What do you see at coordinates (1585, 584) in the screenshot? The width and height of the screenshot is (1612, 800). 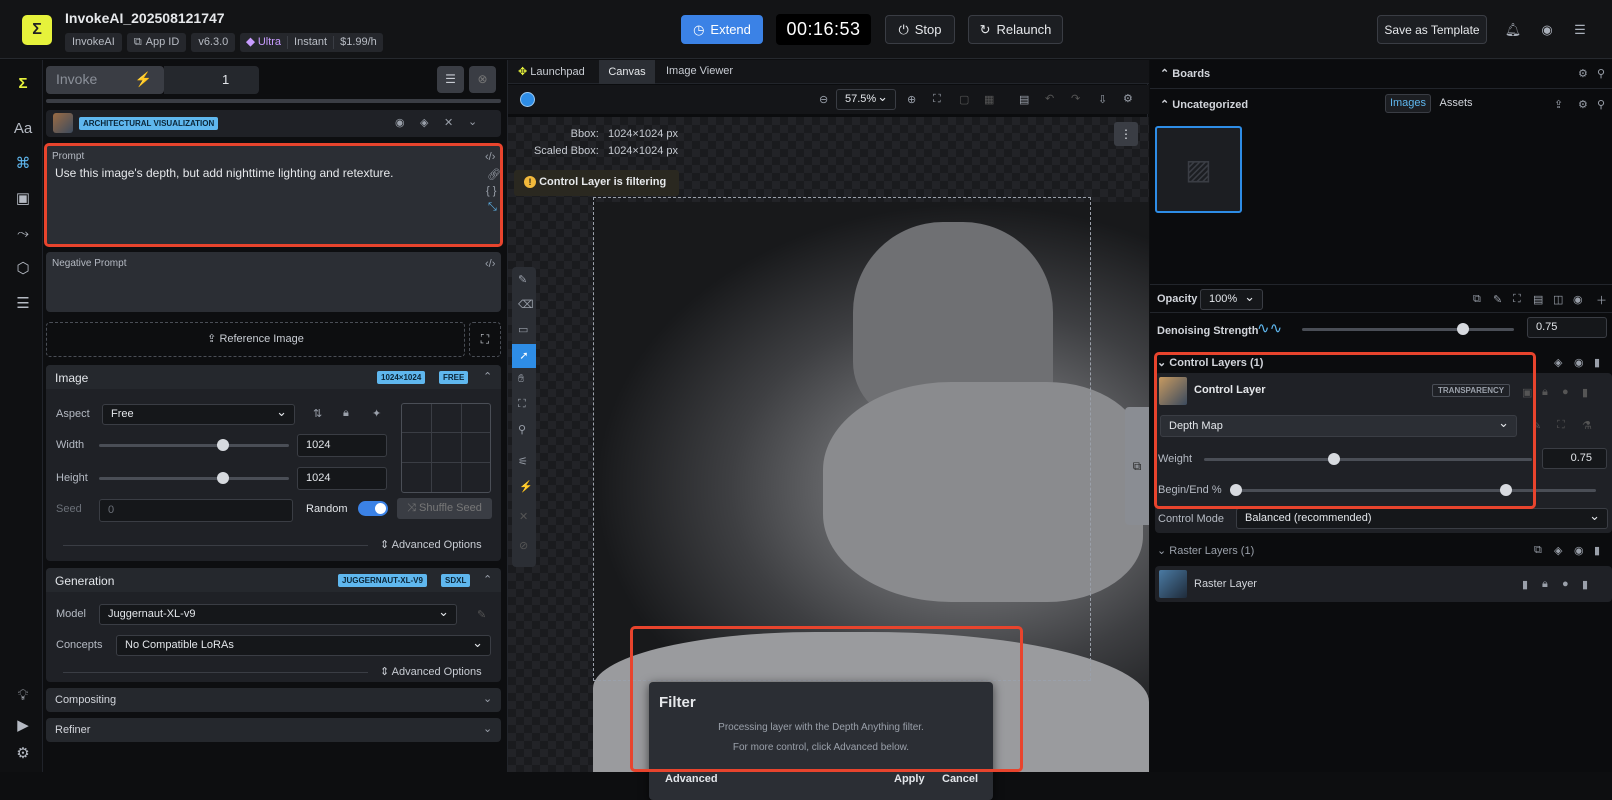 I see `raster-trash-icon: ▮` at bounding box center [1585, 584].